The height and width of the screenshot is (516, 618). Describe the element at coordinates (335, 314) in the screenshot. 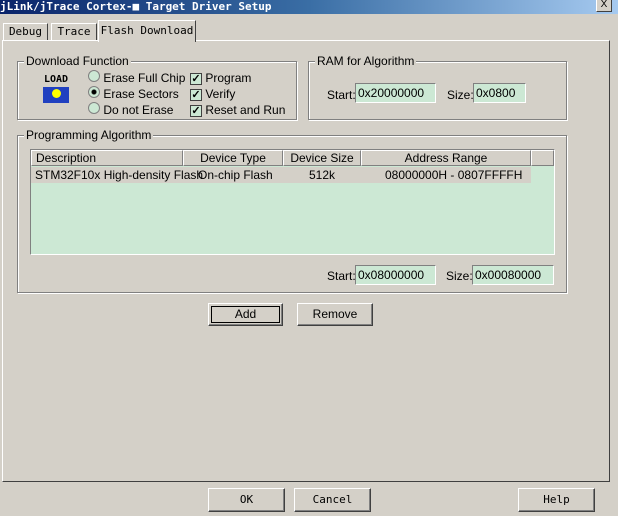

I see `remove-button: Remove` at that location.